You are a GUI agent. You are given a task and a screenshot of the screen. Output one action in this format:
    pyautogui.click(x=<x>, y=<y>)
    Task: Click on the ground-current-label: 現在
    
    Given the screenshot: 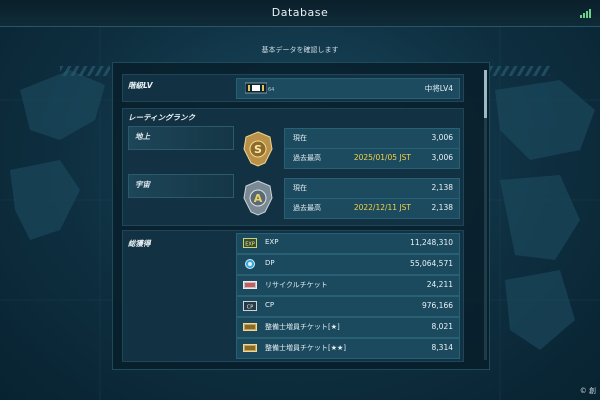 What is the action you would take?
    pyautogui.click(x=300, y=138)
    